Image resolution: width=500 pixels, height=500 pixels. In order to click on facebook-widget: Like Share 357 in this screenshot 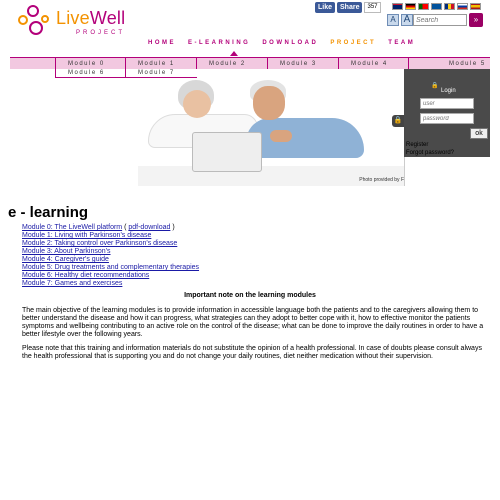, I will do `click(348, 7)`.